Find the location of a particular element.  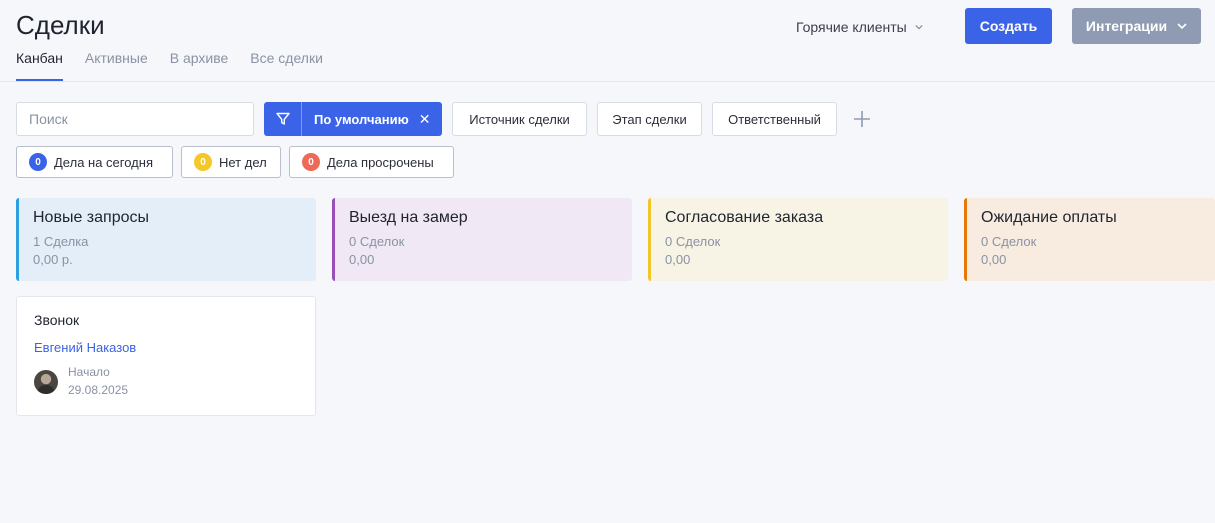

tab-active: Активные is located at coordinates (116, 65).